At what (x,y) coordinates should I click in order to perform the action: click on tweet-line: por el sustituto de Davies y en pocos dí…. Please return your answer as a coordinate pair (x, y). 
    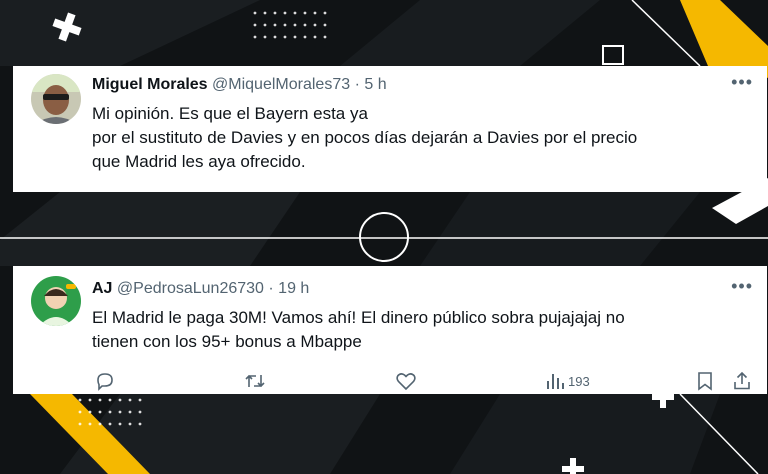
    Looking at the image, I should click on (365, 137).